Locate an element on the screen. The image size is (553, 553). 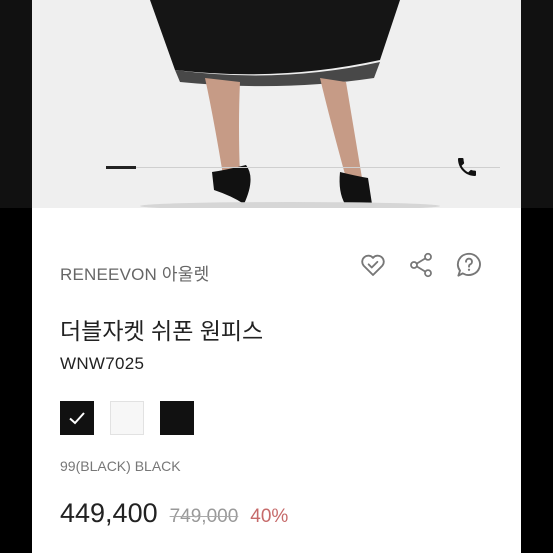
swatch-white is located at coordinates (127, 418).